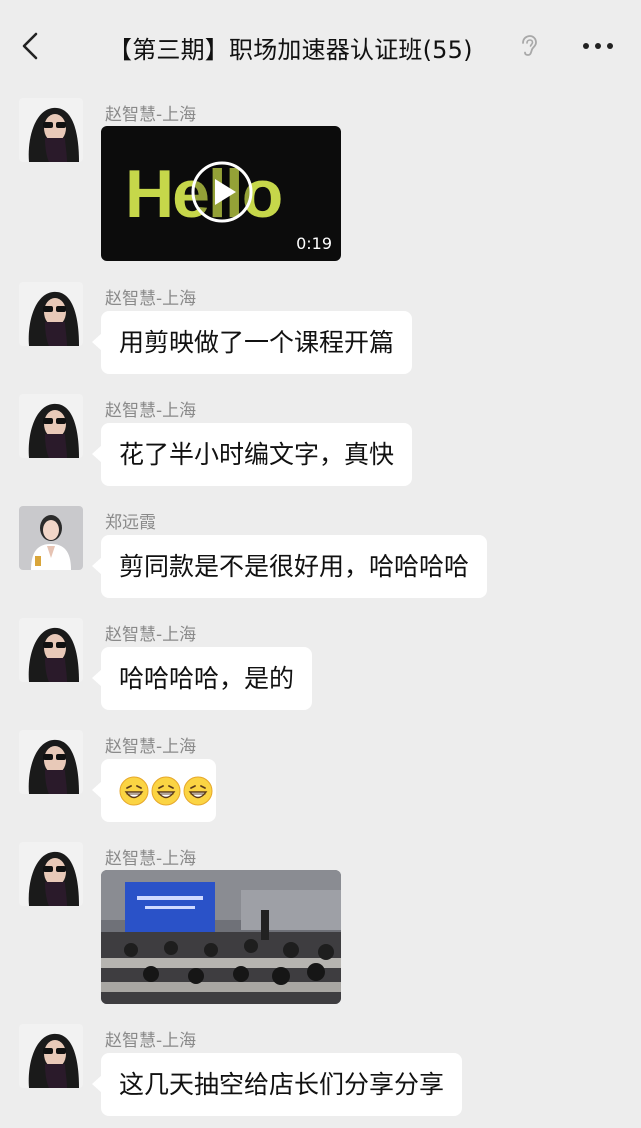 The height and width of the screenshot is (1128, 641). I want to click on chat-title: 【第三期】职场加速器认证班(55), so click(290, 50).